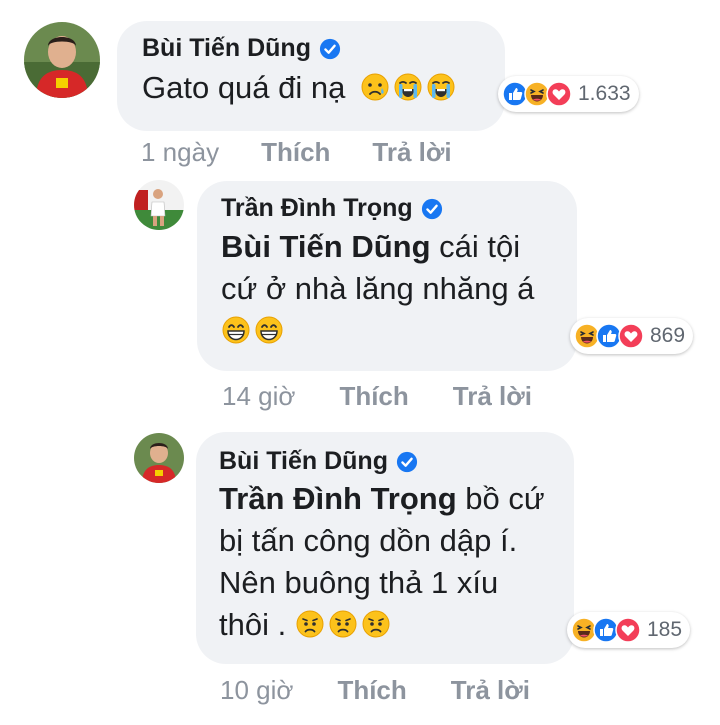 The height and width of the screenshot is (725, 720). What do you see at coordinates (303, 461) in the screenshot?
I see `author-name: Bùi Tiến Dũng` at bounding box center [303, 461].